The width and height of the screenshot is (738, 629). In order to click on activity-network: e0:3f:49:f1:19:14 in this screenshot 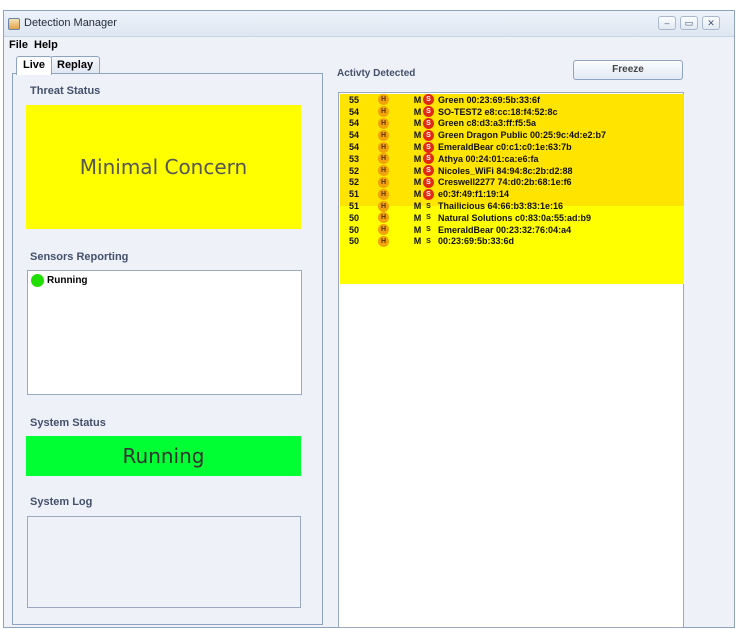, I will do `click(474, 194)`.